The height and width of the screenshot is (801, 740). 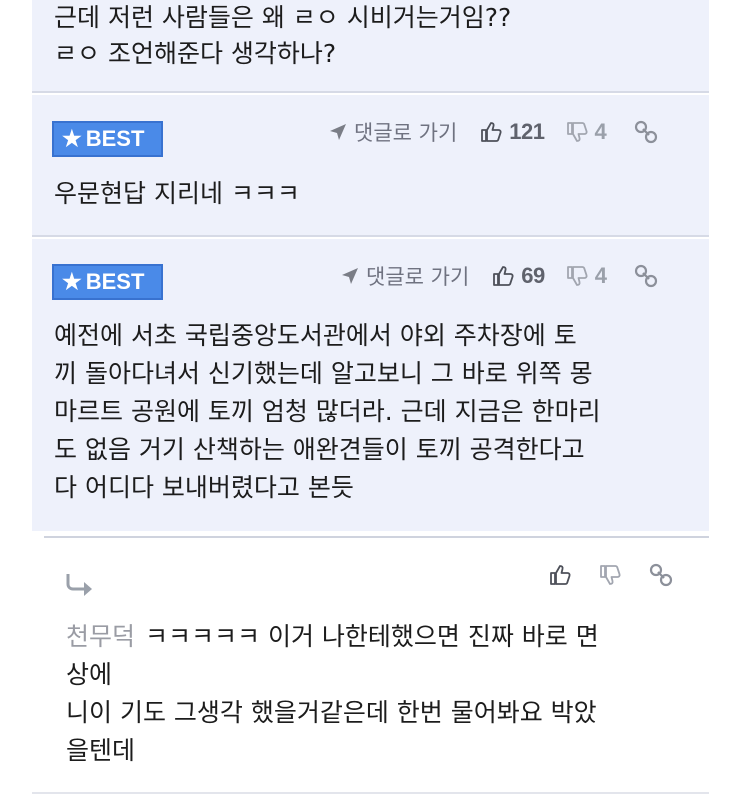 I want to click on divider, so click(x=370, y=793).